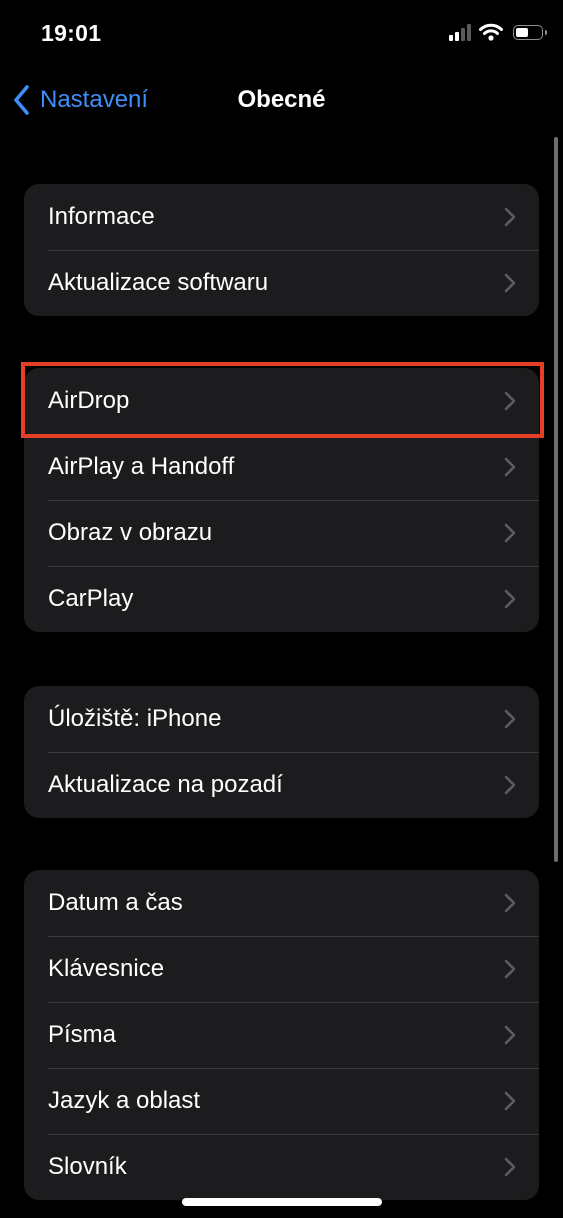 This screenshot has width=563, height=1218. I want to click on row-uloziste: Úložiště: iPhone, so click(281, 719).